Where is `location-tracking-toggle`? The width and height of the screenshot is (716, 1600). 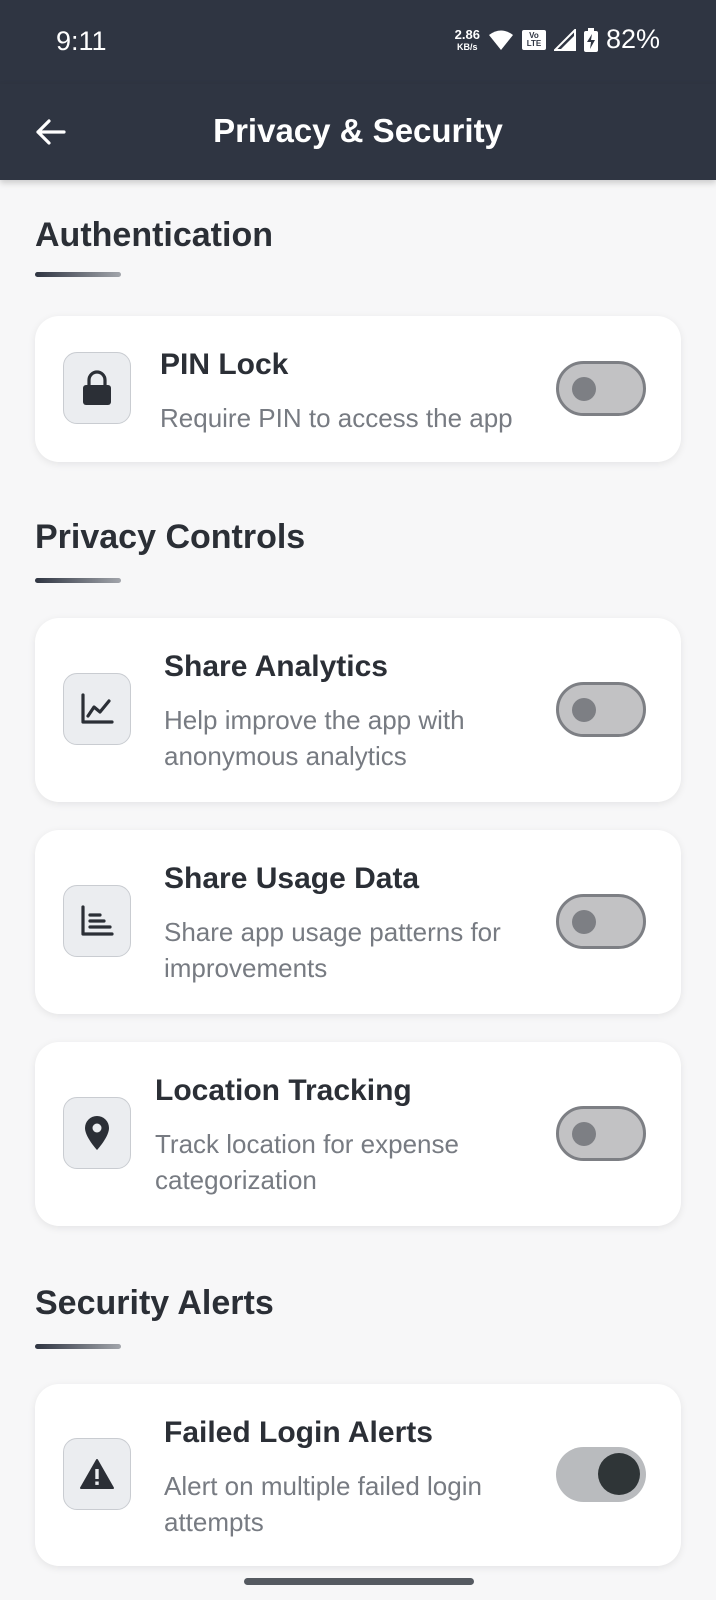
location-tracking-toggle is located at coordinates (601, 1133).